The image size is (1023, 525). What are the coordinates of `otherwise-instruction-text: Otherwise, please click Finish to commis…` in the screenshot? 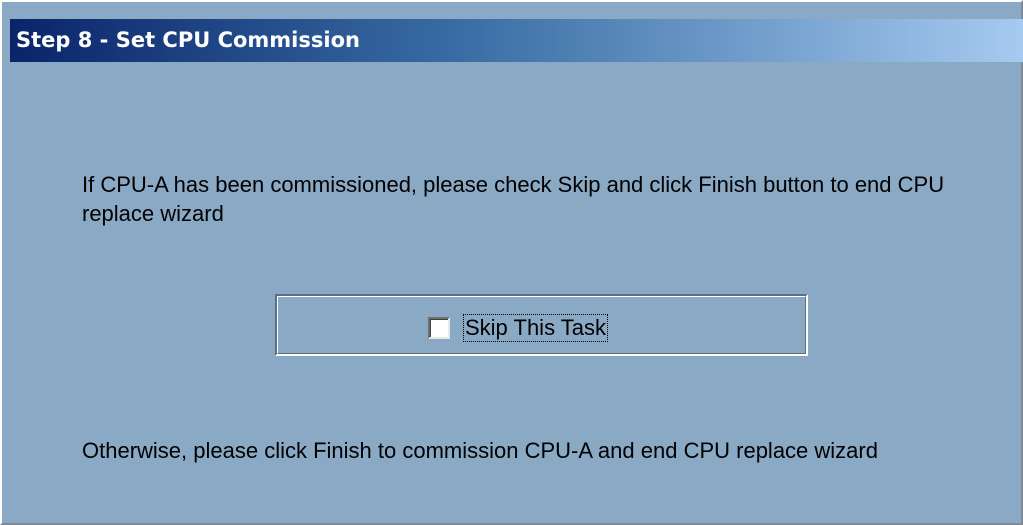 It's located at (480, 450).